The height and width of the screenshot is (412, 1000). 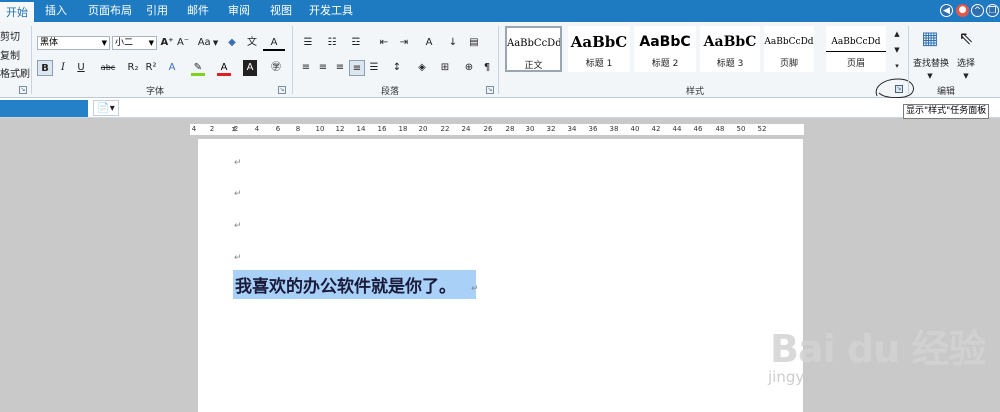 What do you see at coordinates (198, 68) in the screenshot?
I see `highlight-icon: ✎` at bounding box center [198, 68].